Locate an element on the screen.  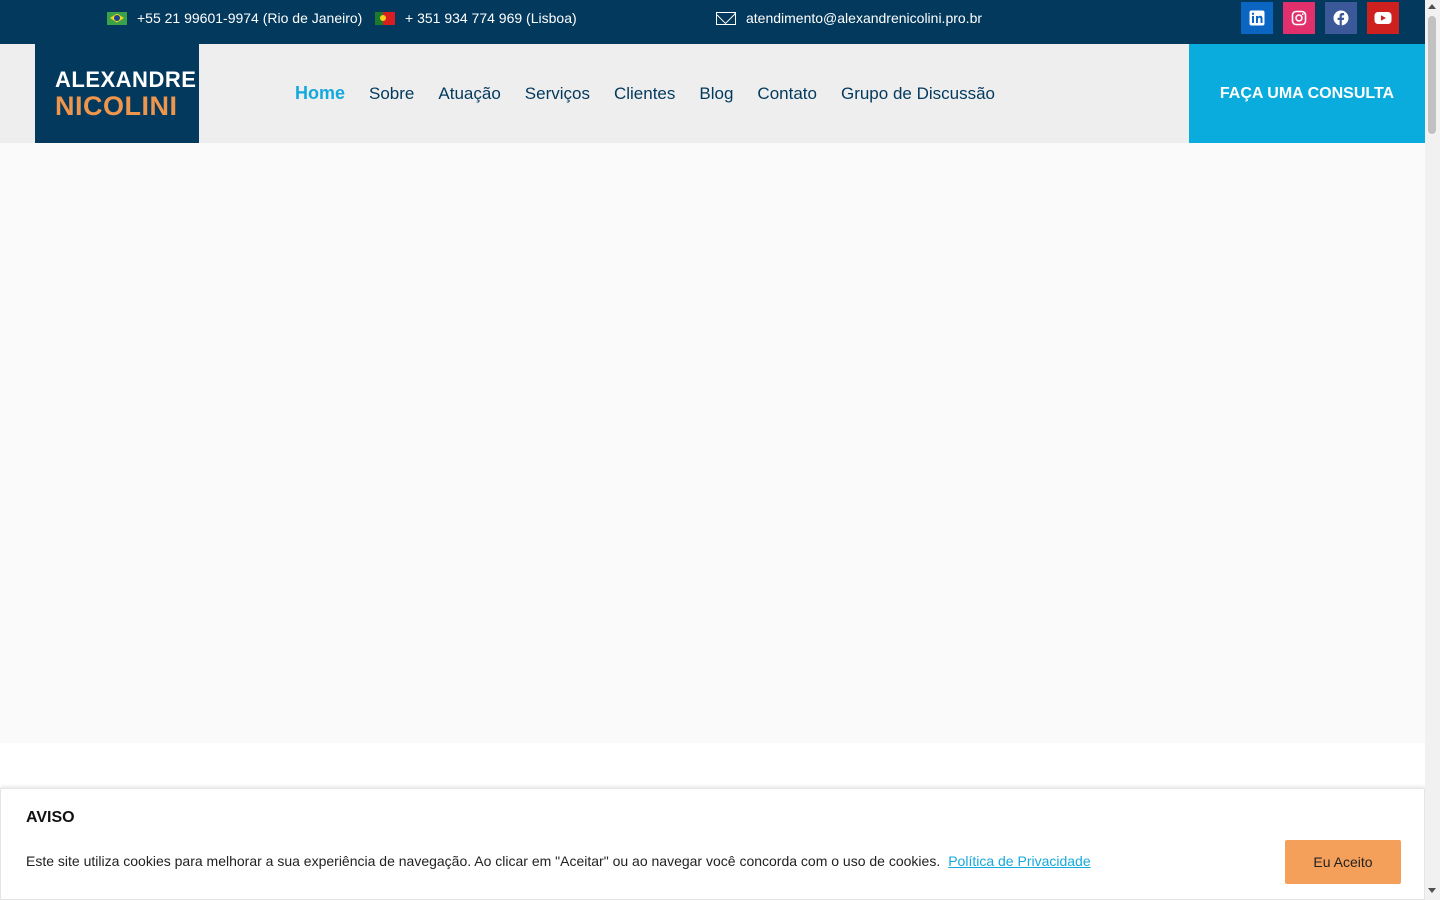
facebook-button is located at coordinates (1341, 18).